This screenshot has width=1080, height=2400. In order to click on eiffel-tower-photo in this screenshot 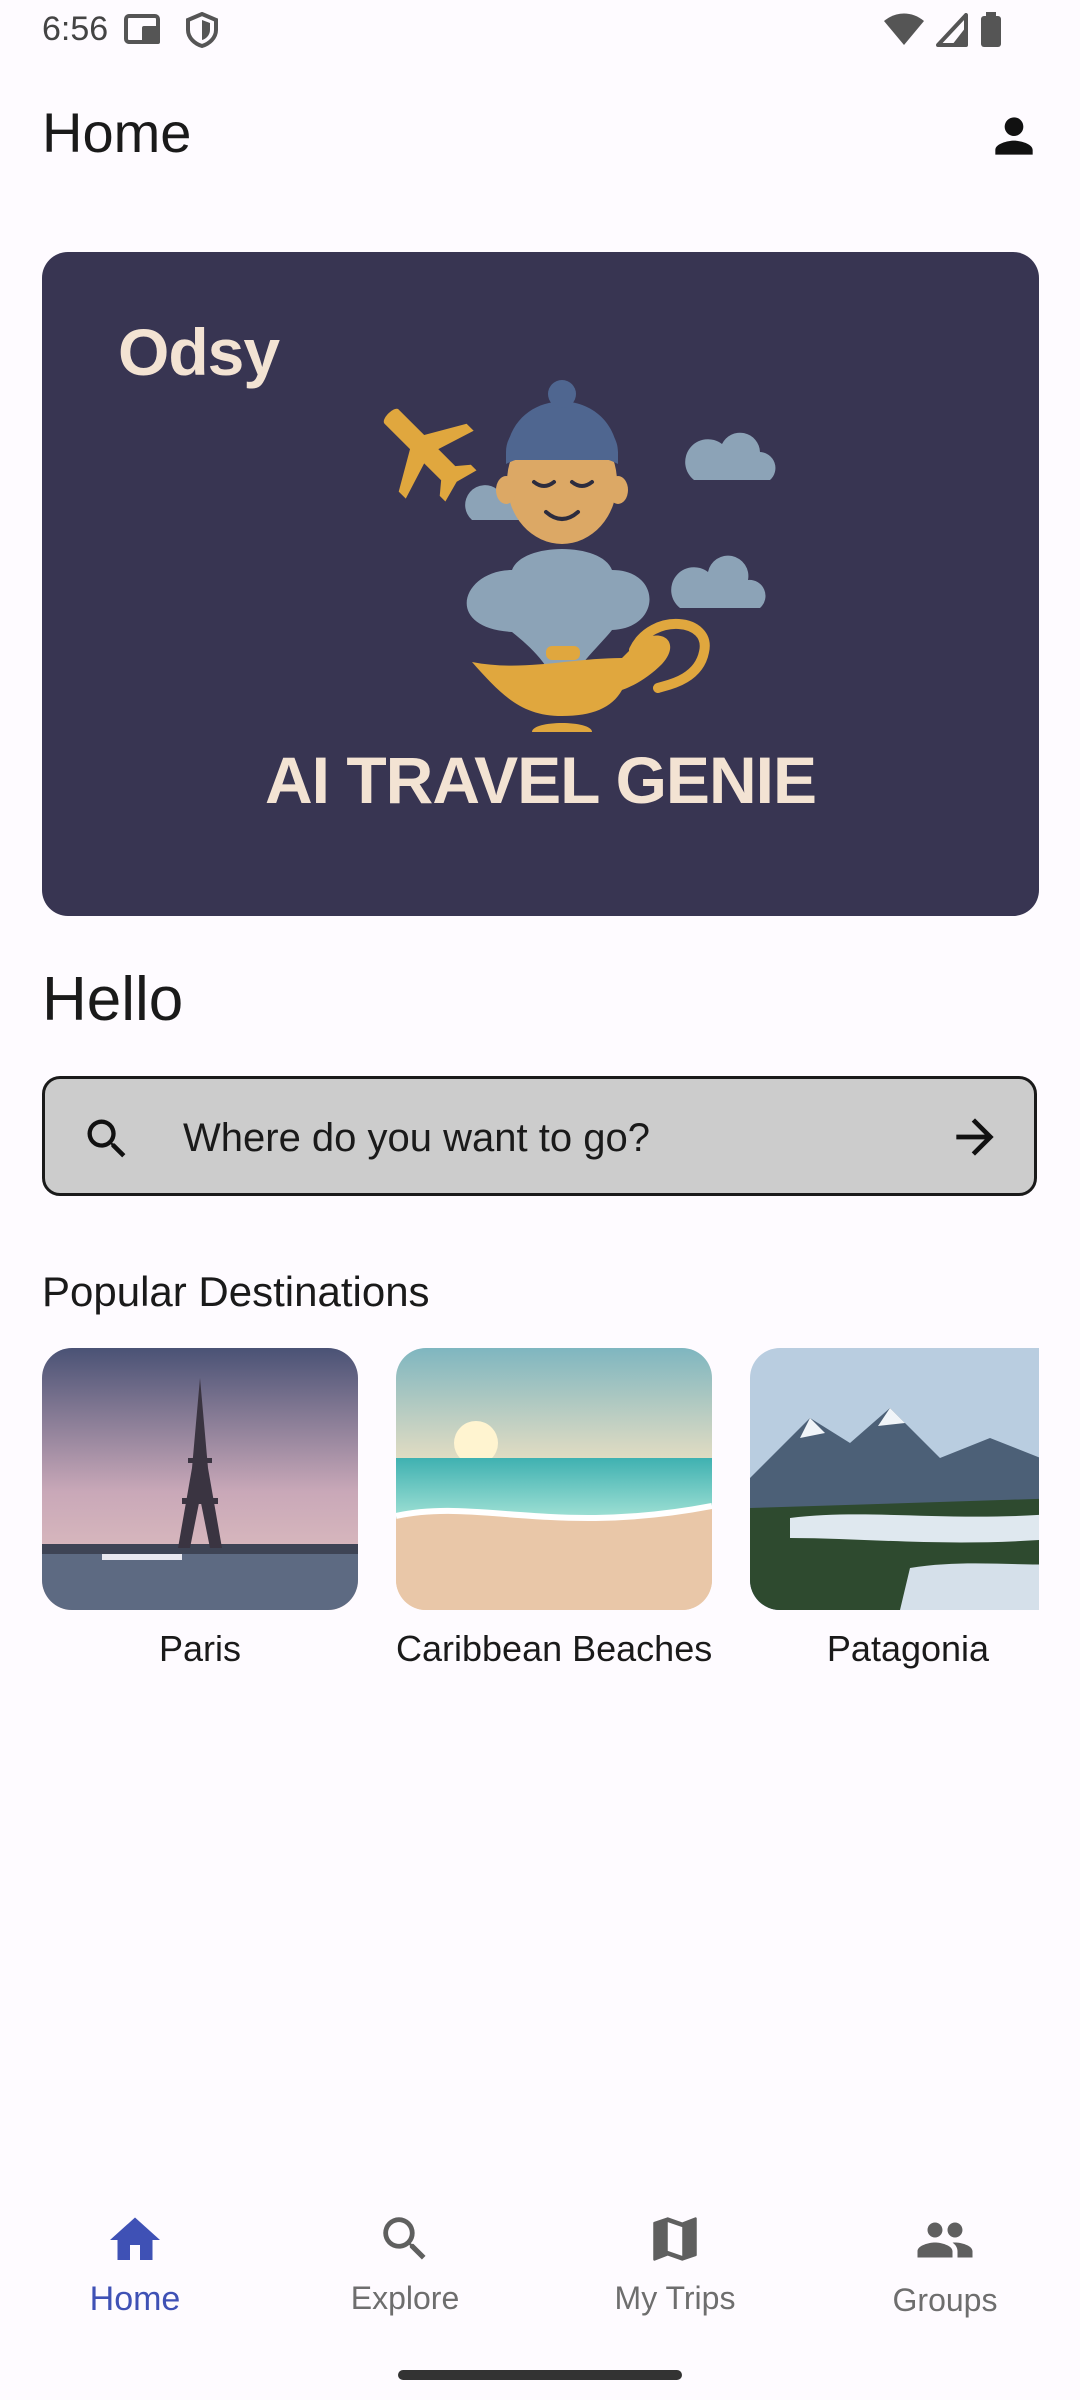, I will do `click(200, 1479)`.